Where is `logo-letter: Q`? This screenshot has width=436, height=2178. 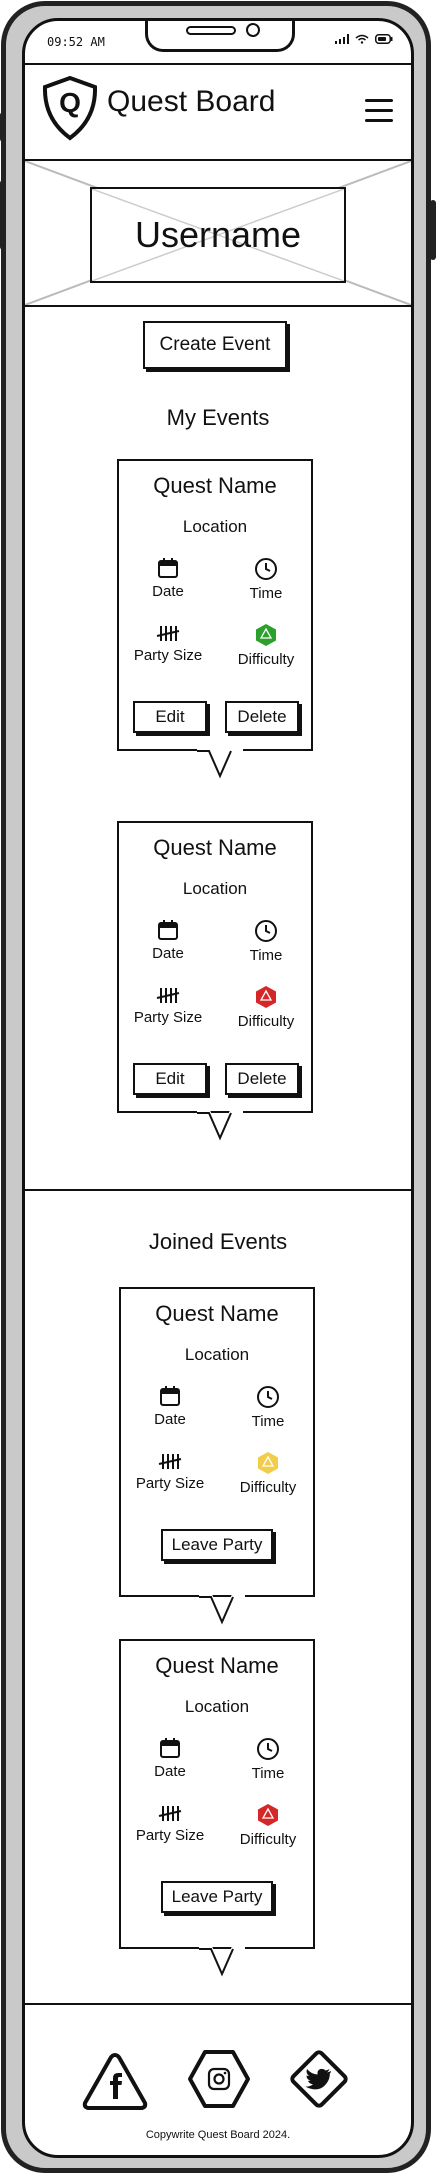
logo-letter: Q is located at coordinates (70, 102).